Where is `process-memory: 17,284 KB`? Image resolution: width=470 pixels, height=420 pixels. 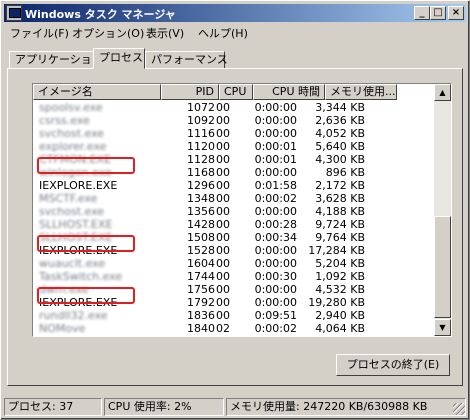 process-memory: 17,284 KB is located at coordinates (336, 250).